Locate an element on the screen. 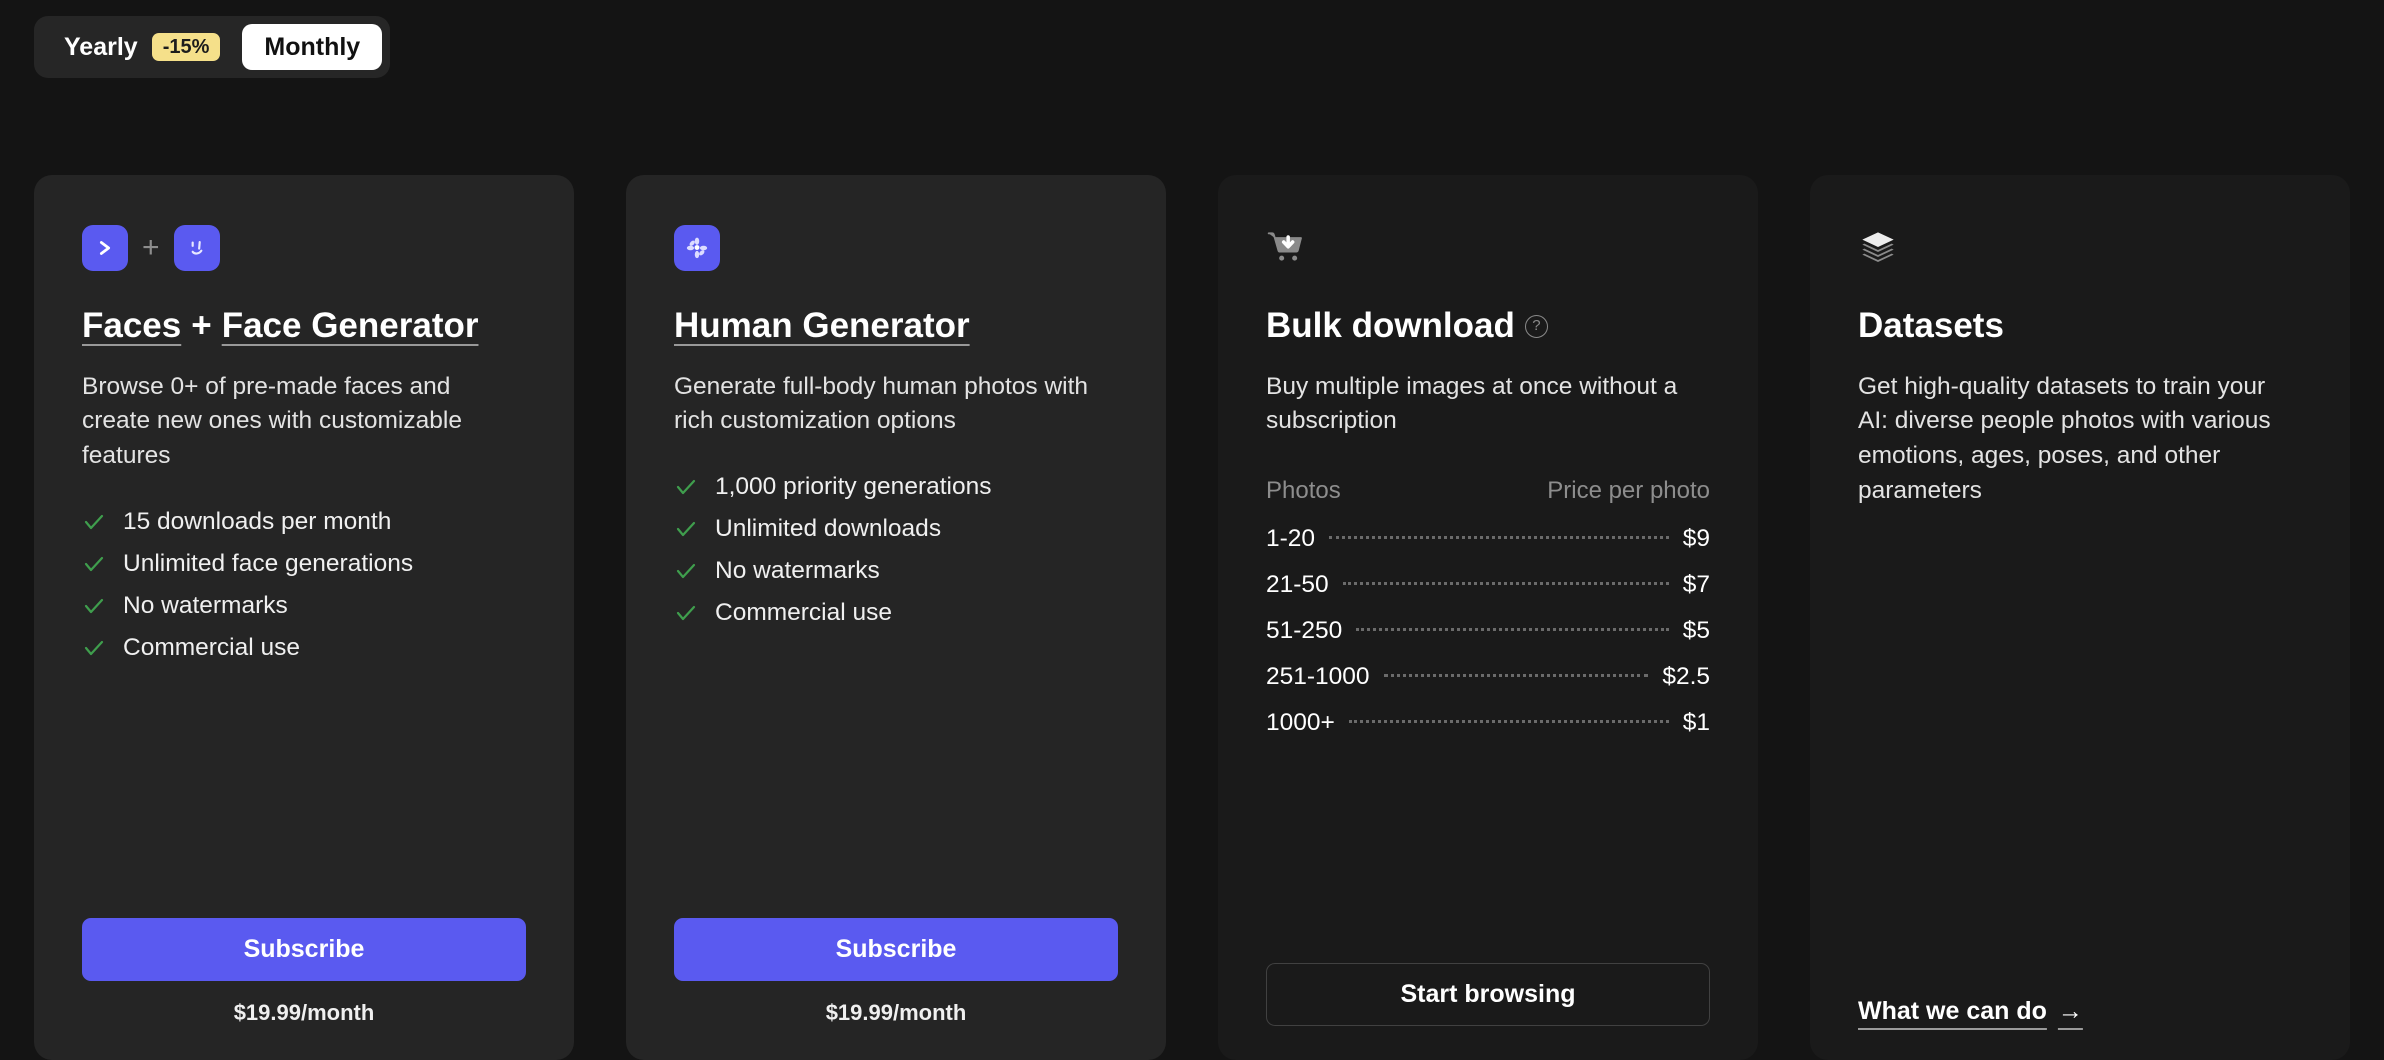 This screenshot has height=1060, width=2384. feature-label: 1,000 priority generations is located at coordinates (853, 487).